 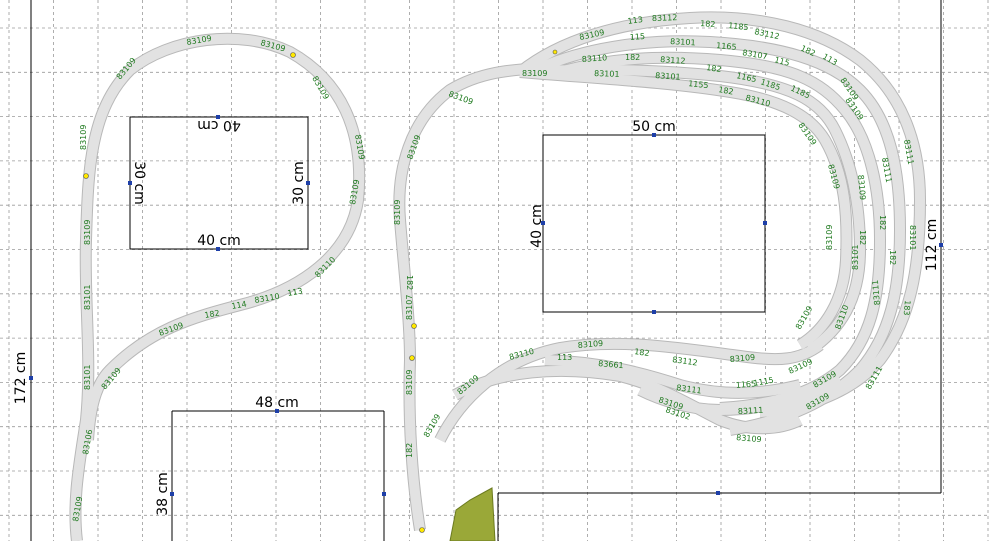 I want to click on small-box, so click(x=219, y=183).